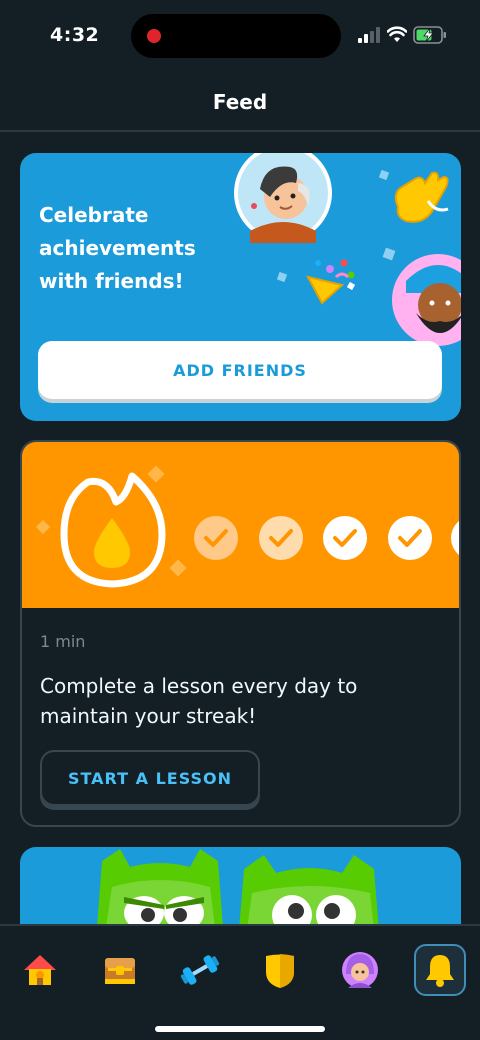 The height and width of the screenshot is (1040, 480). I want to click on status-time: 4:32, so click(75, 35).